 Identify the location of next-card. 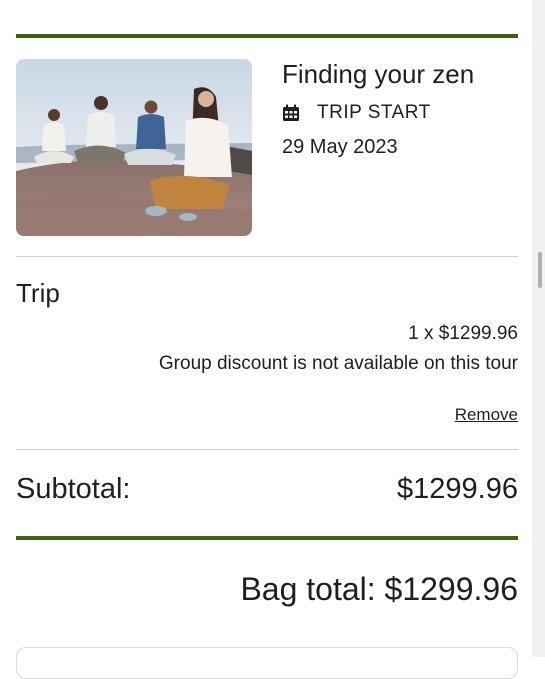
(267, 663).